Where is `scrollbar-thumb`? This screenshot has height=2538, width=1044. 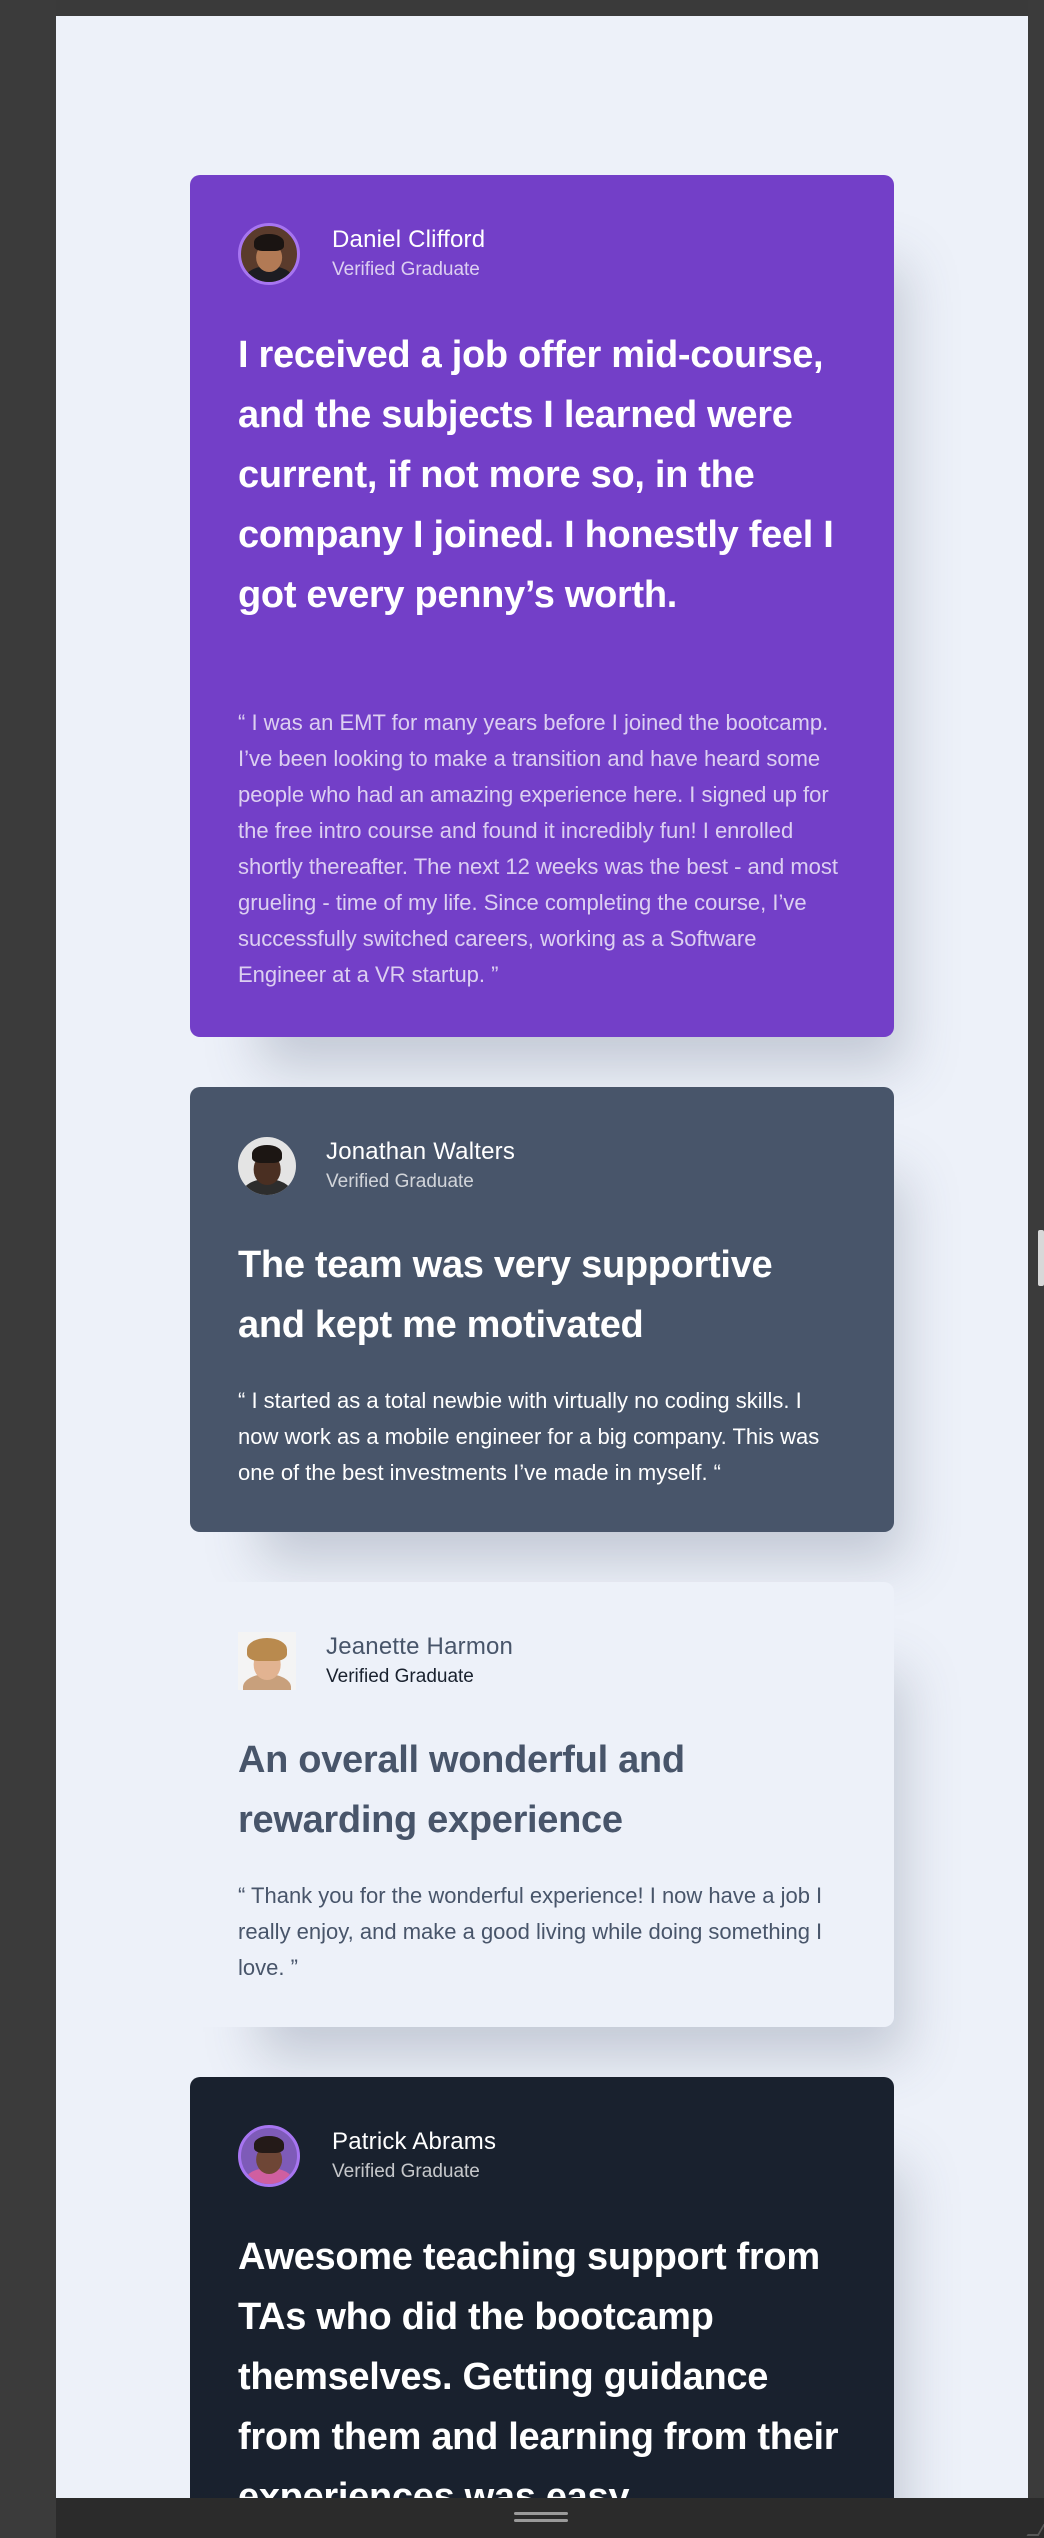 scrollbar-thumb is located at coordinates (1041, 1258).